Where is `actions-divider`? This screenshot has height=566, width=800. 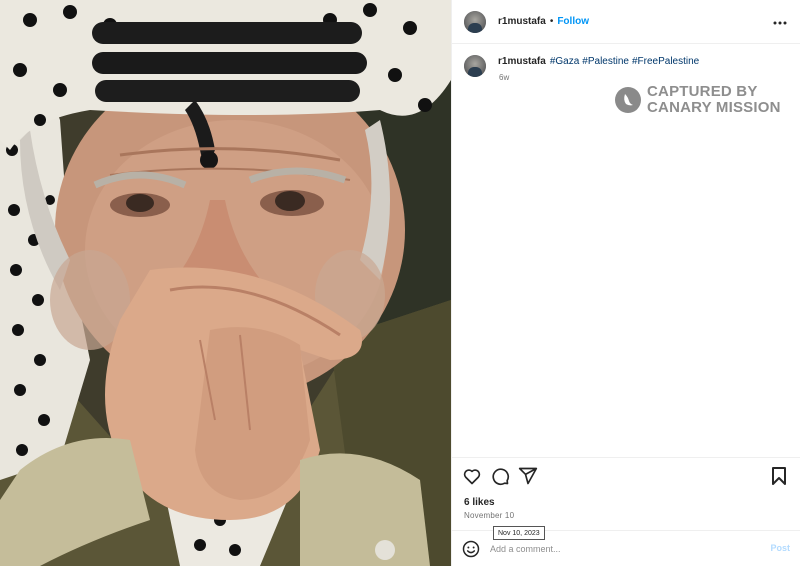 actions-divider is located at coordinates (626, 457).